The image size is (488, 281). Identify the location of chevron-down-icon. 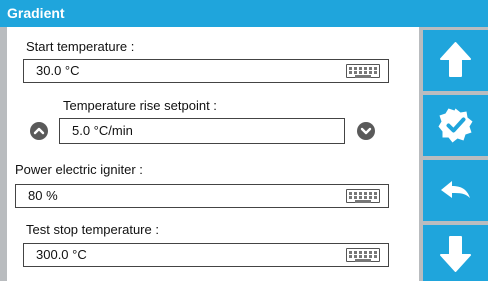
(366, 131).